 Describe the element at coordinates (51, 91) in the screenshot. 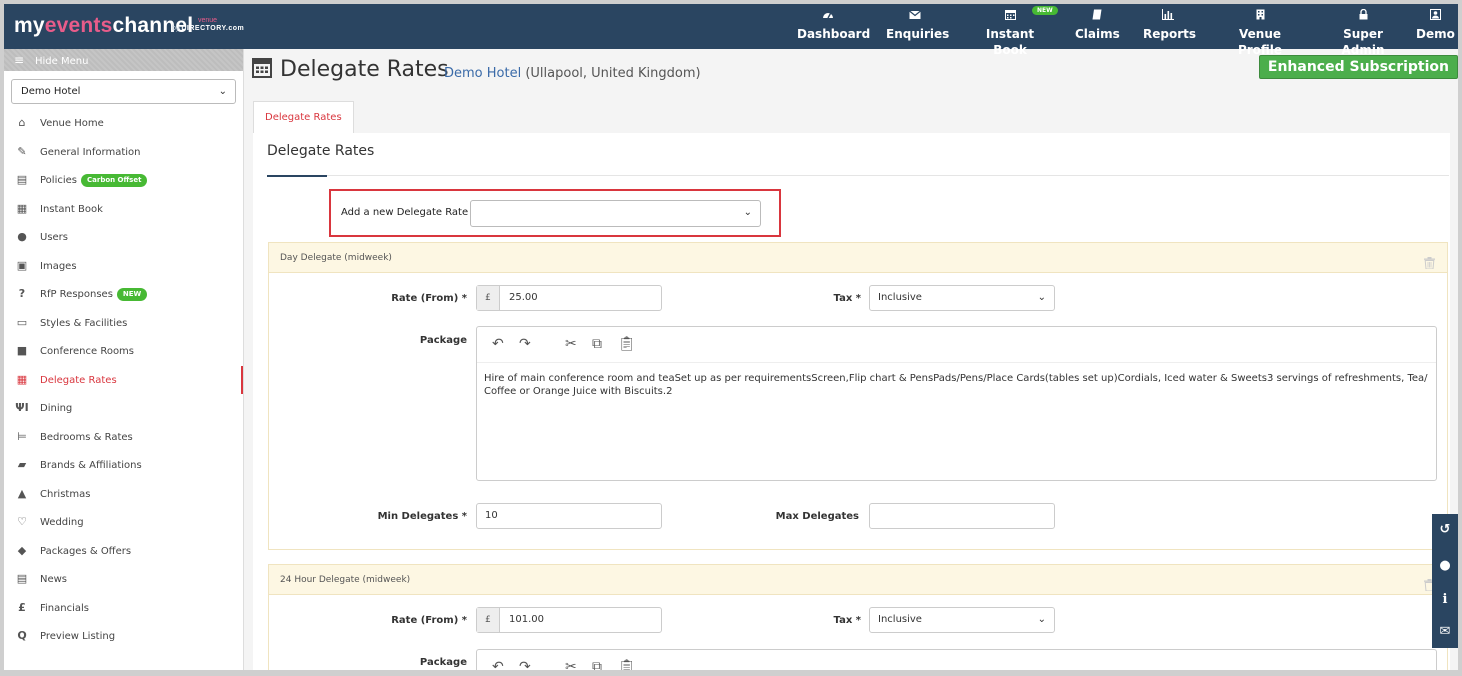

I see `venue-select-value: Demo Hotel` at that location.